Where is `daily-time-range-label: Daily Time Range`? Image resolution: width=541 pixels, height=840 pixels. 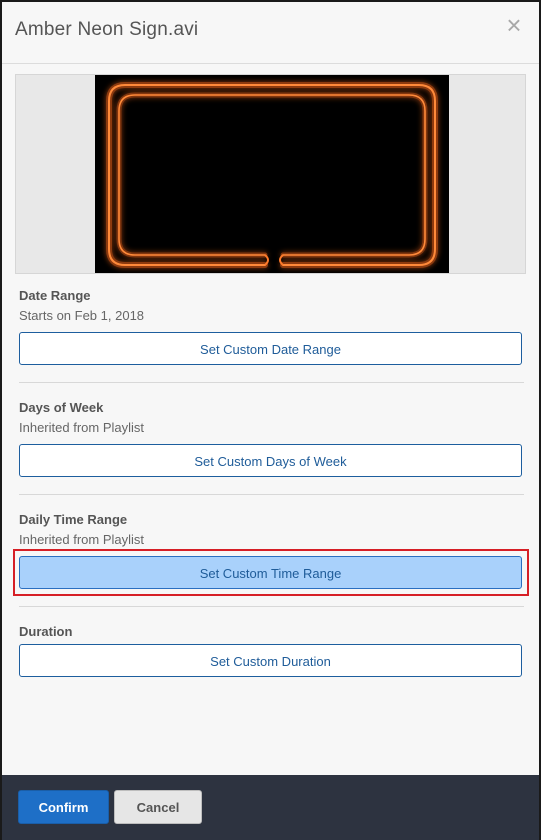
daily-time-range-label: Daily Time Range is located at coordinates (73, 519).